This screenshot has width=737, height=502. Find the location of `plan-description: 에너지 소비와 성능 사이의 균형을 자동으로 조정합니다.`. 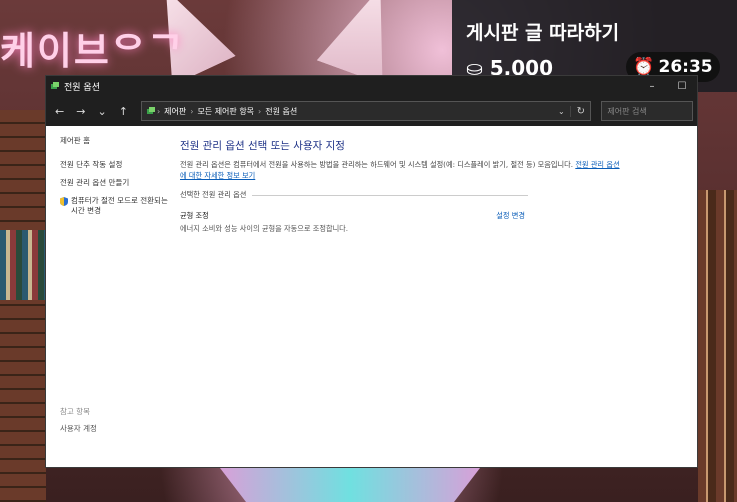

plan-description: 에너지 소비와 성능 사이의 균형을 자동으로 조정합니다. is located at coordinates (264, 228).